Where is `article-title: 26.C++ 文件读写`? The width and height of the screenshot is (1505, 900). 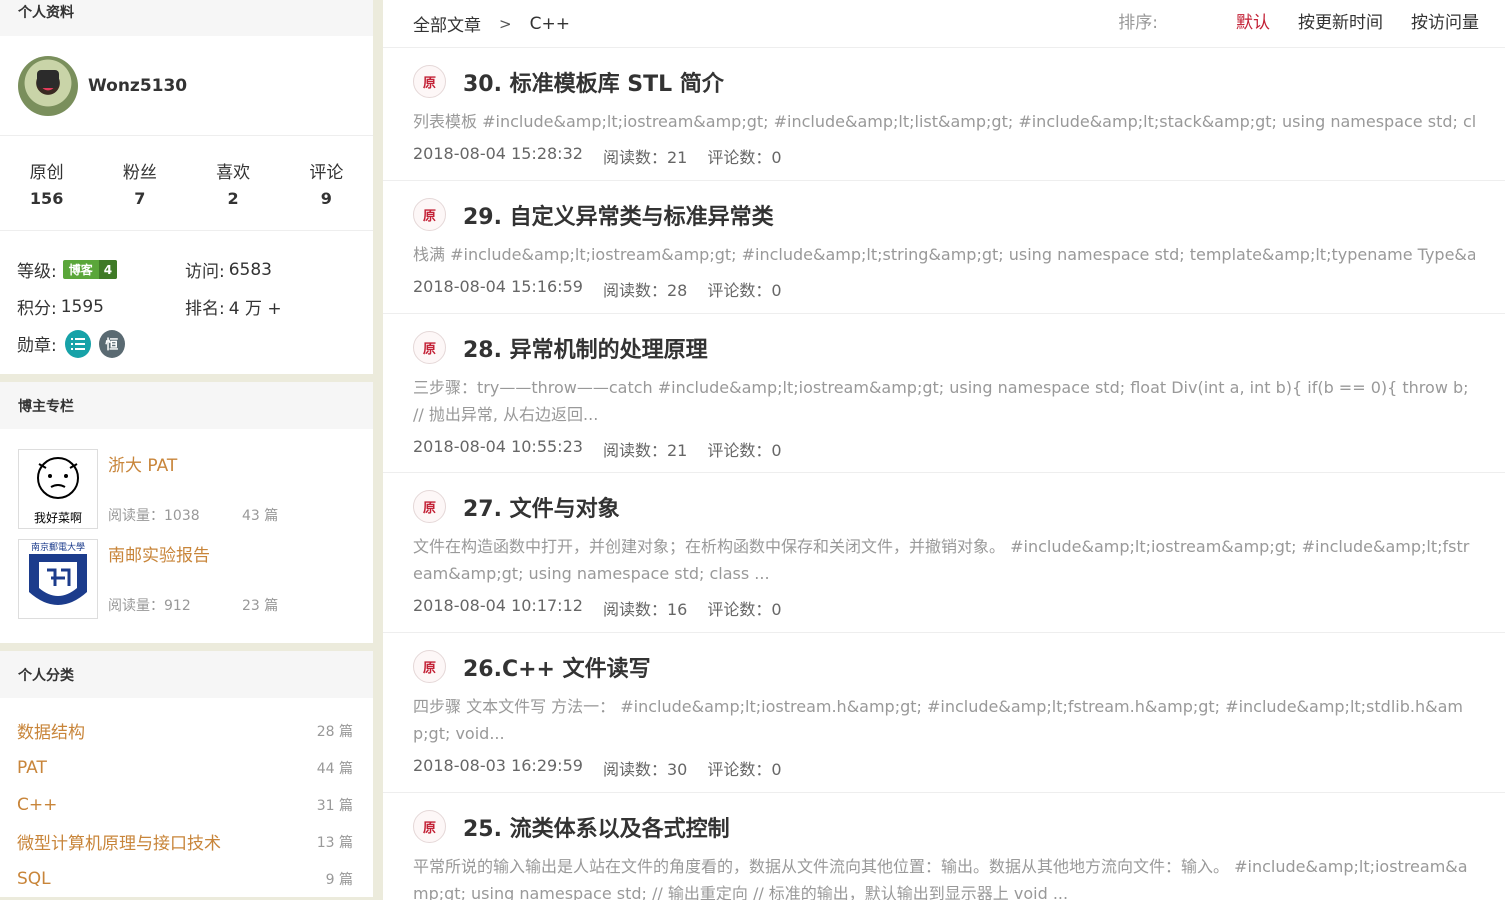
article-title: 26.C++ 文件读写 is located at coordinates (557, 667).